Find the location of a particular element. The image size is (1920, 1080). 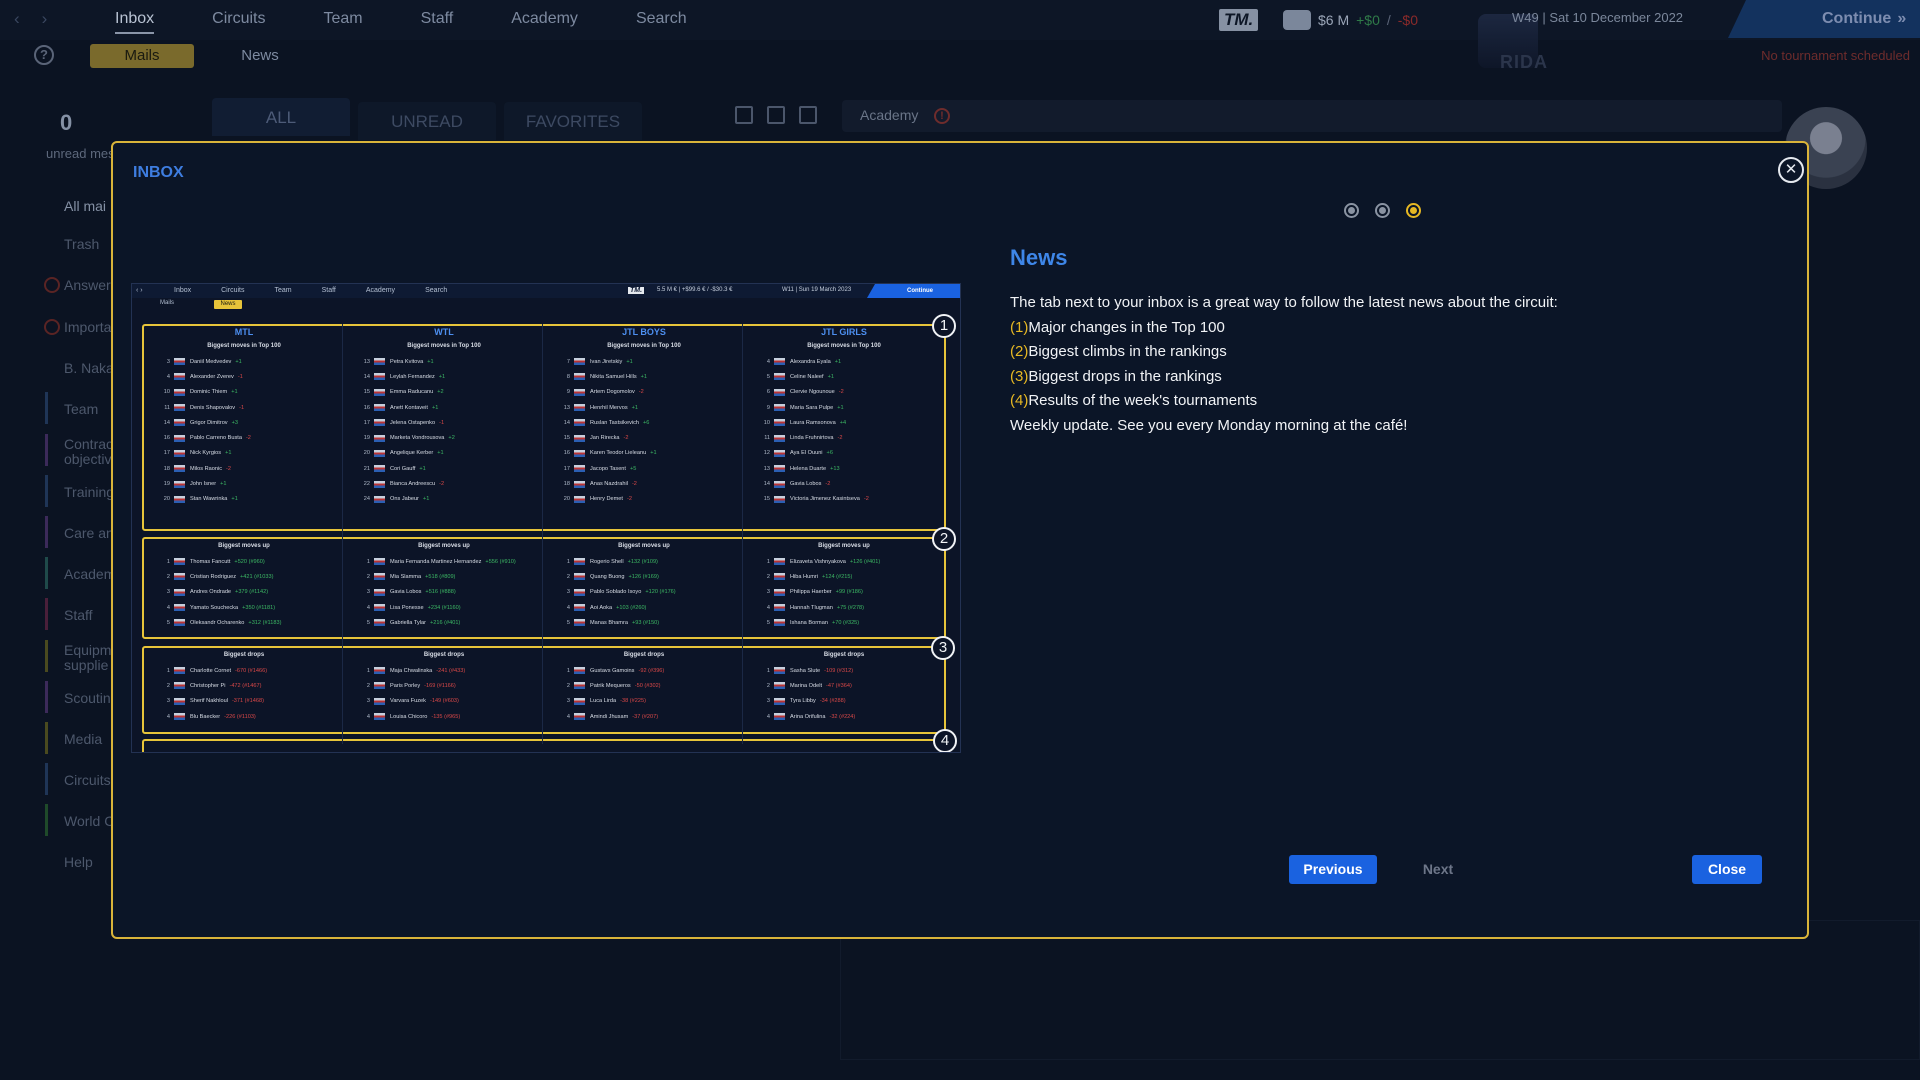

player-name: Grigor Dimitrov is located at coordinates (209, 422).